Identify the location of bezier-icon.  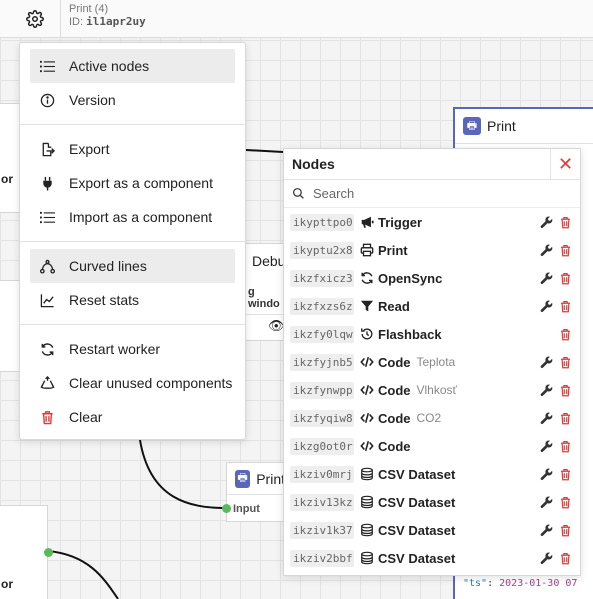
(47, 266).